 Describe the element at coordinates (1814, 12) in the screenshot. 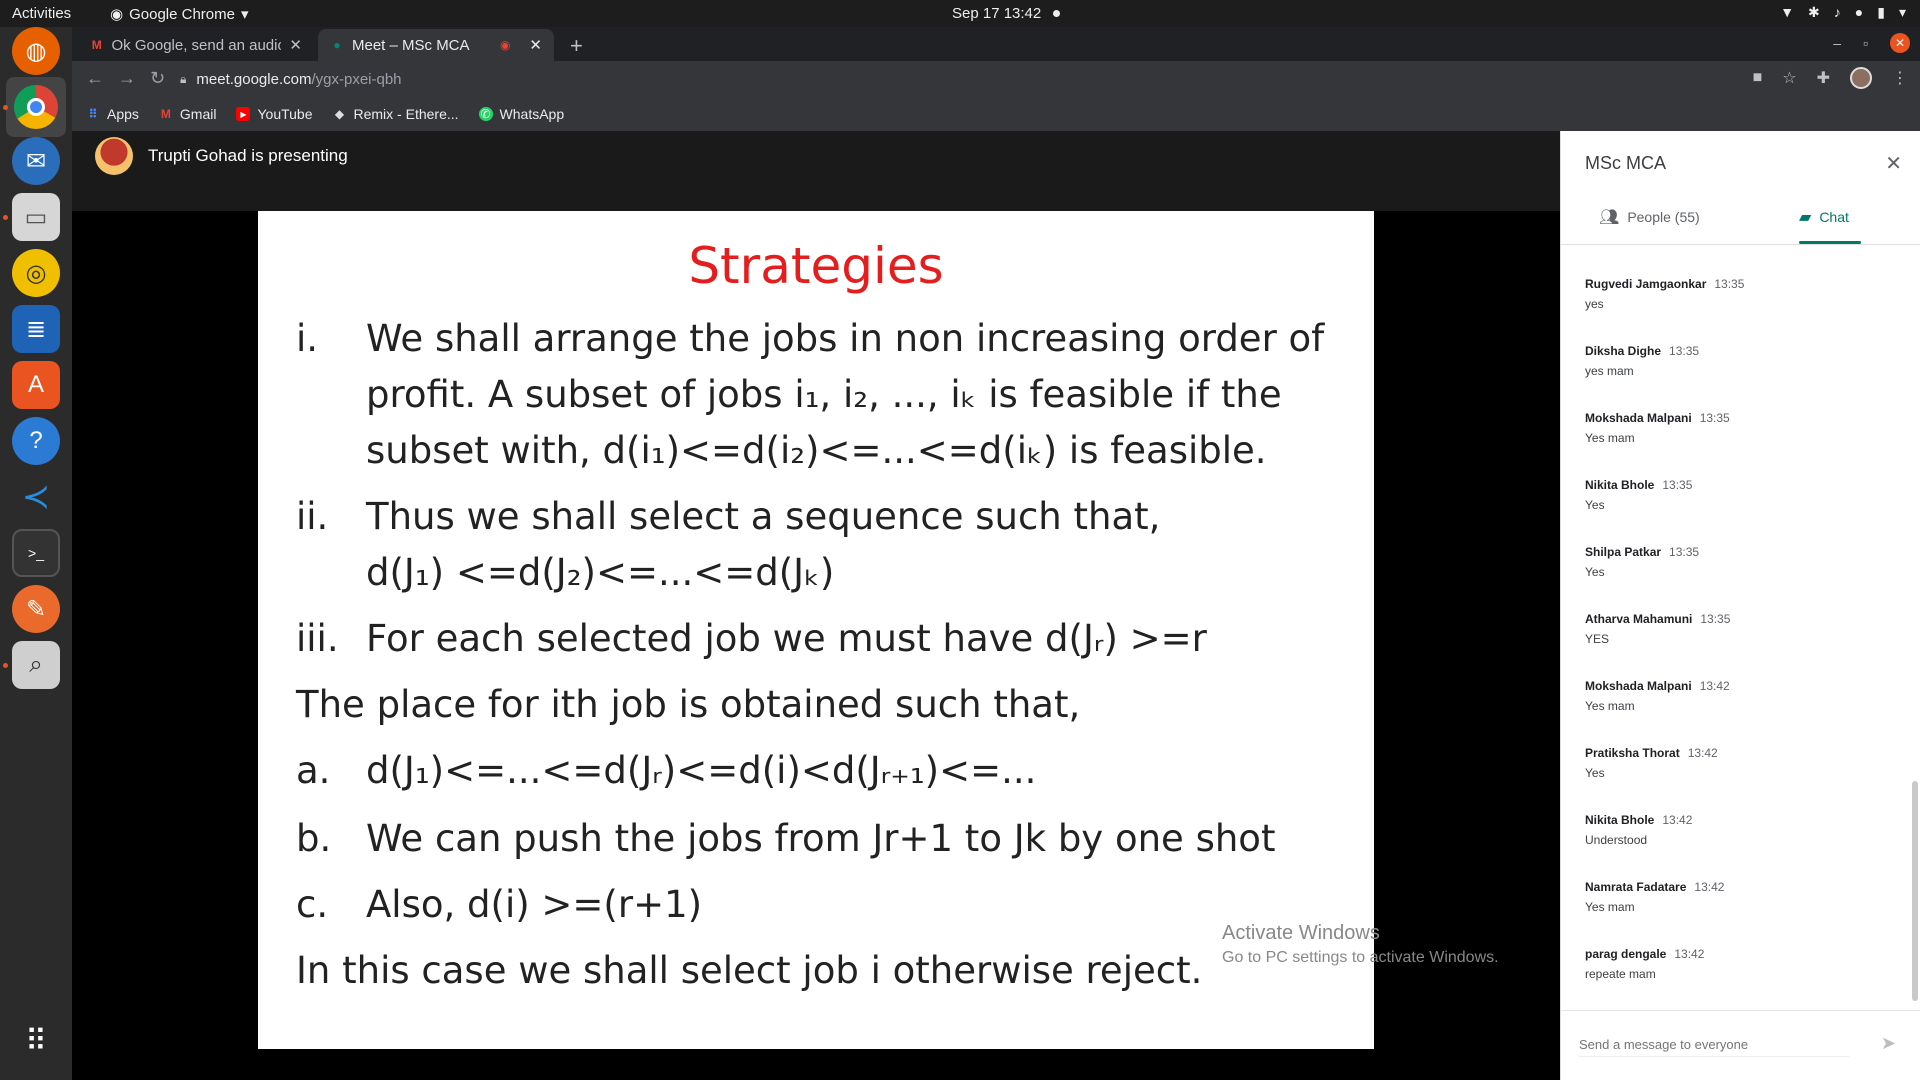

I see `bluetooth-icon: ✱` at that location.